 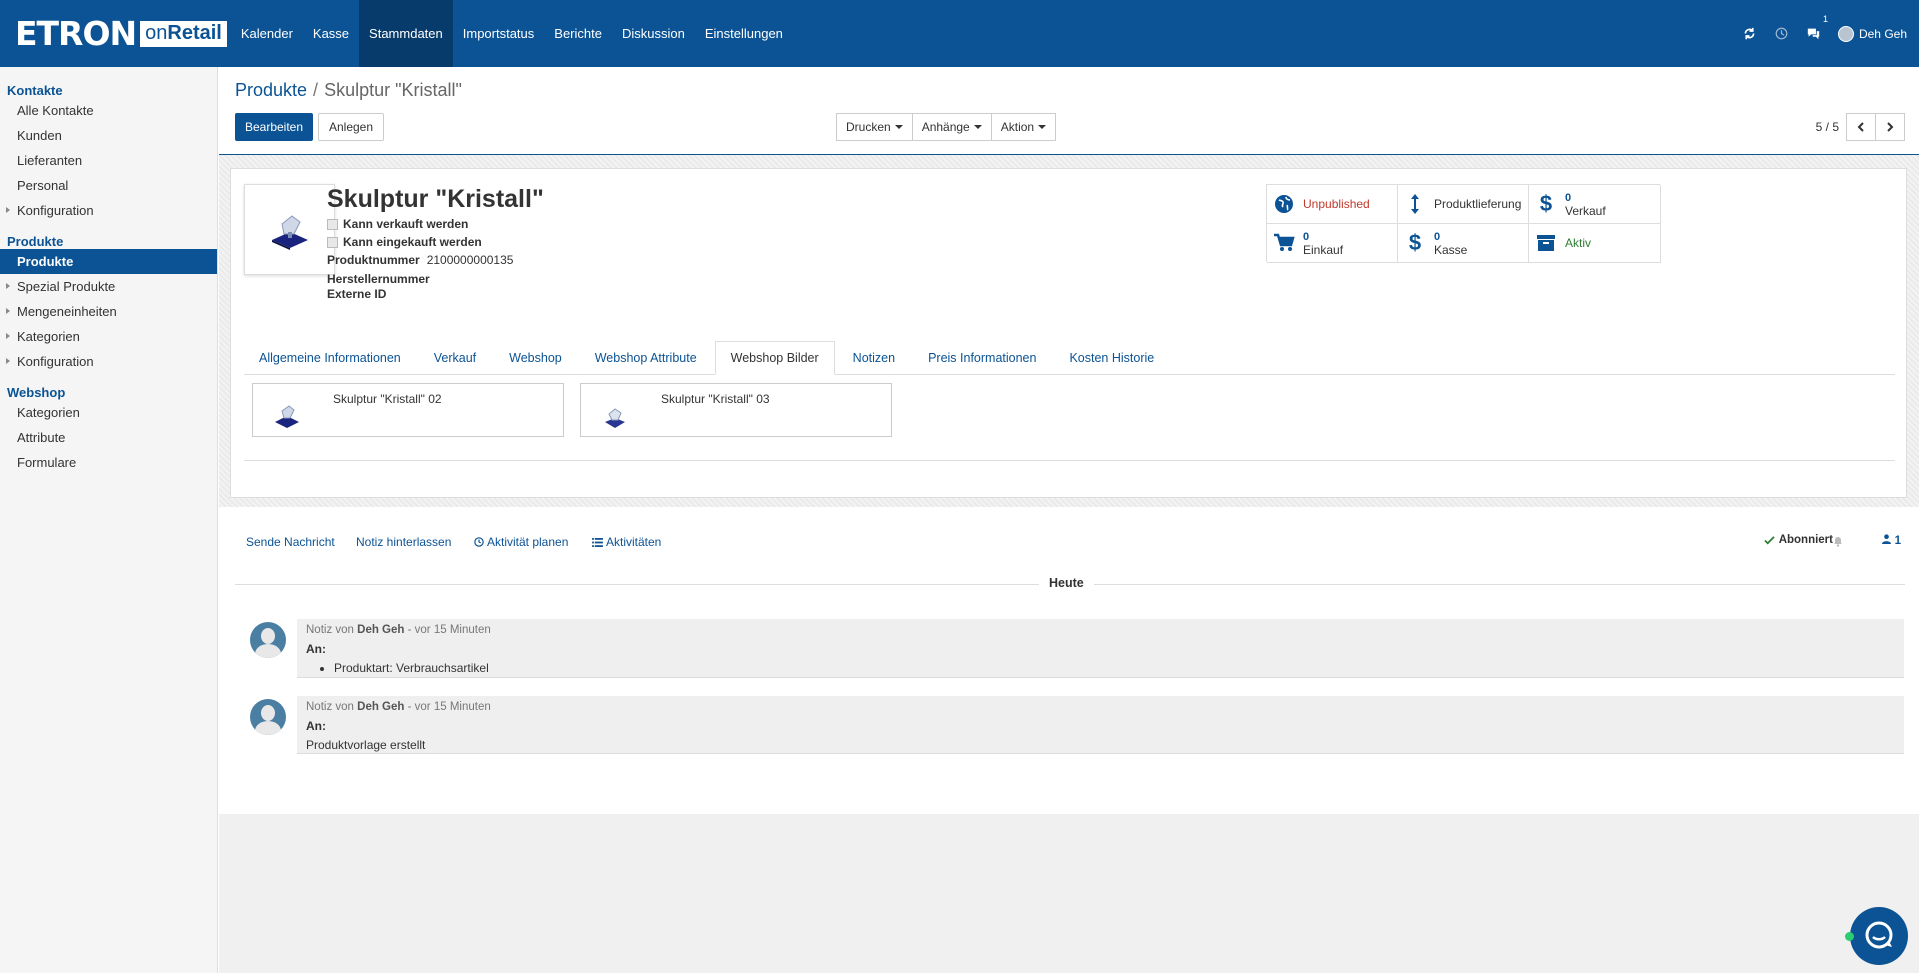 I want to click on sales-count: 0, so click(x=1568, y=197).